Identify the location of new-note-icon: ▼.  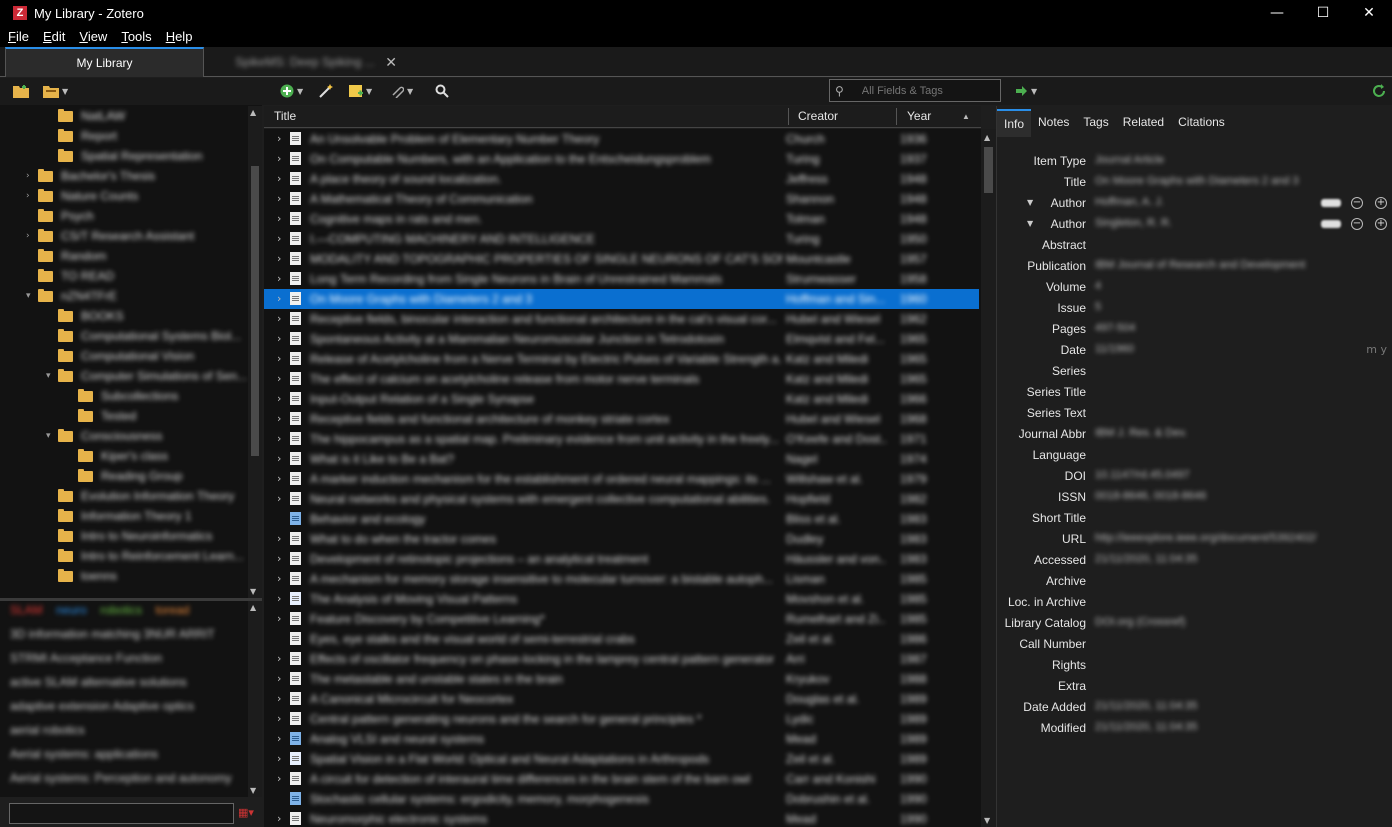
(360, 91).